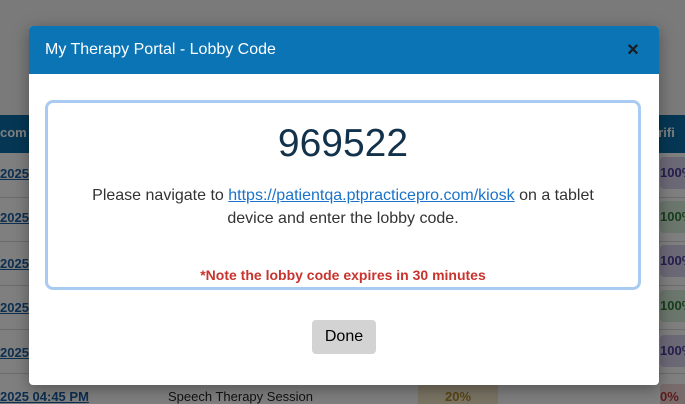 Image resolution: width=685 pixels, height=404 pixels. What do you see at coordinates (158, 195) in the screenshot?
I see `instruction-before: Please navigate to` at bounding box center [158, 195].